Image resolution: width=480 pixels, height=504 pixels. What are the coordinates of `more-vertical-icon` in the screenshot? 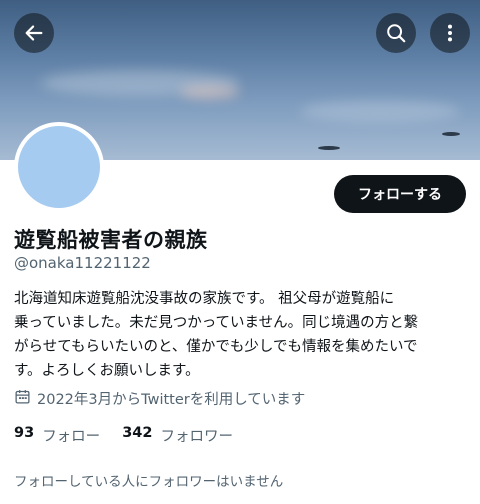 It's located at (450, 33).